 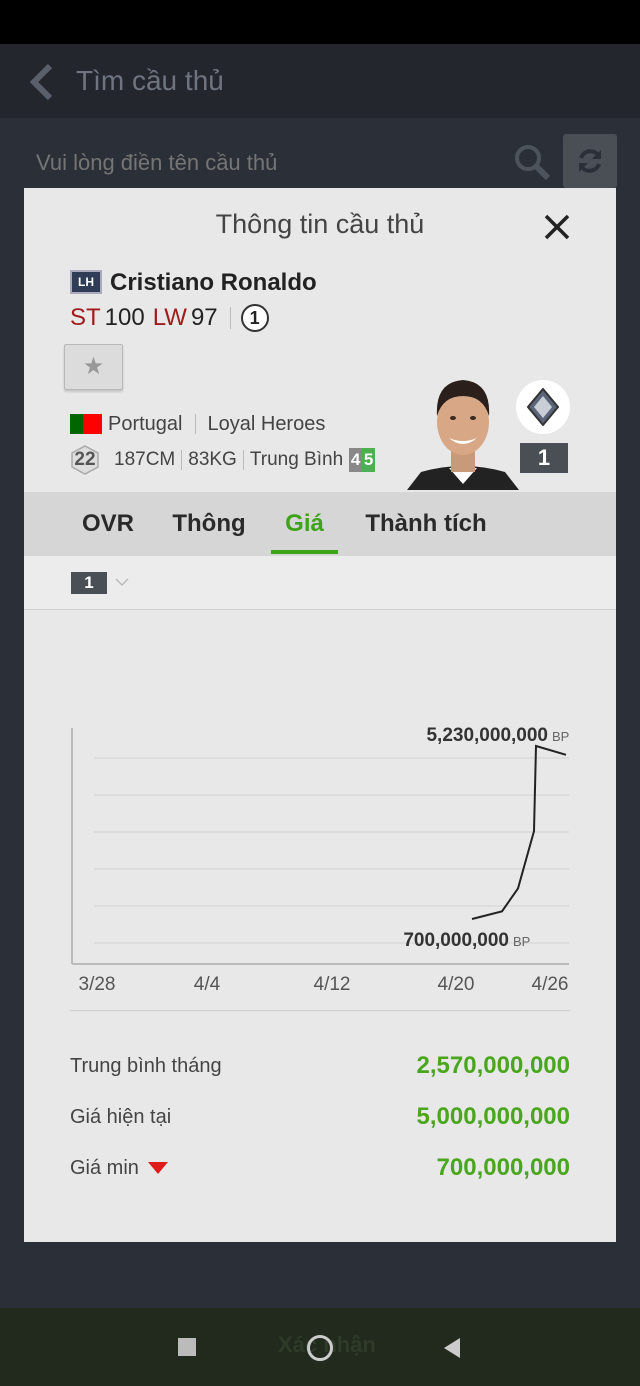 What do you see at coordinates (550, 984) in the screenshot?
I see `x-tick-label: 4/26` at bounding box center [550, 984].